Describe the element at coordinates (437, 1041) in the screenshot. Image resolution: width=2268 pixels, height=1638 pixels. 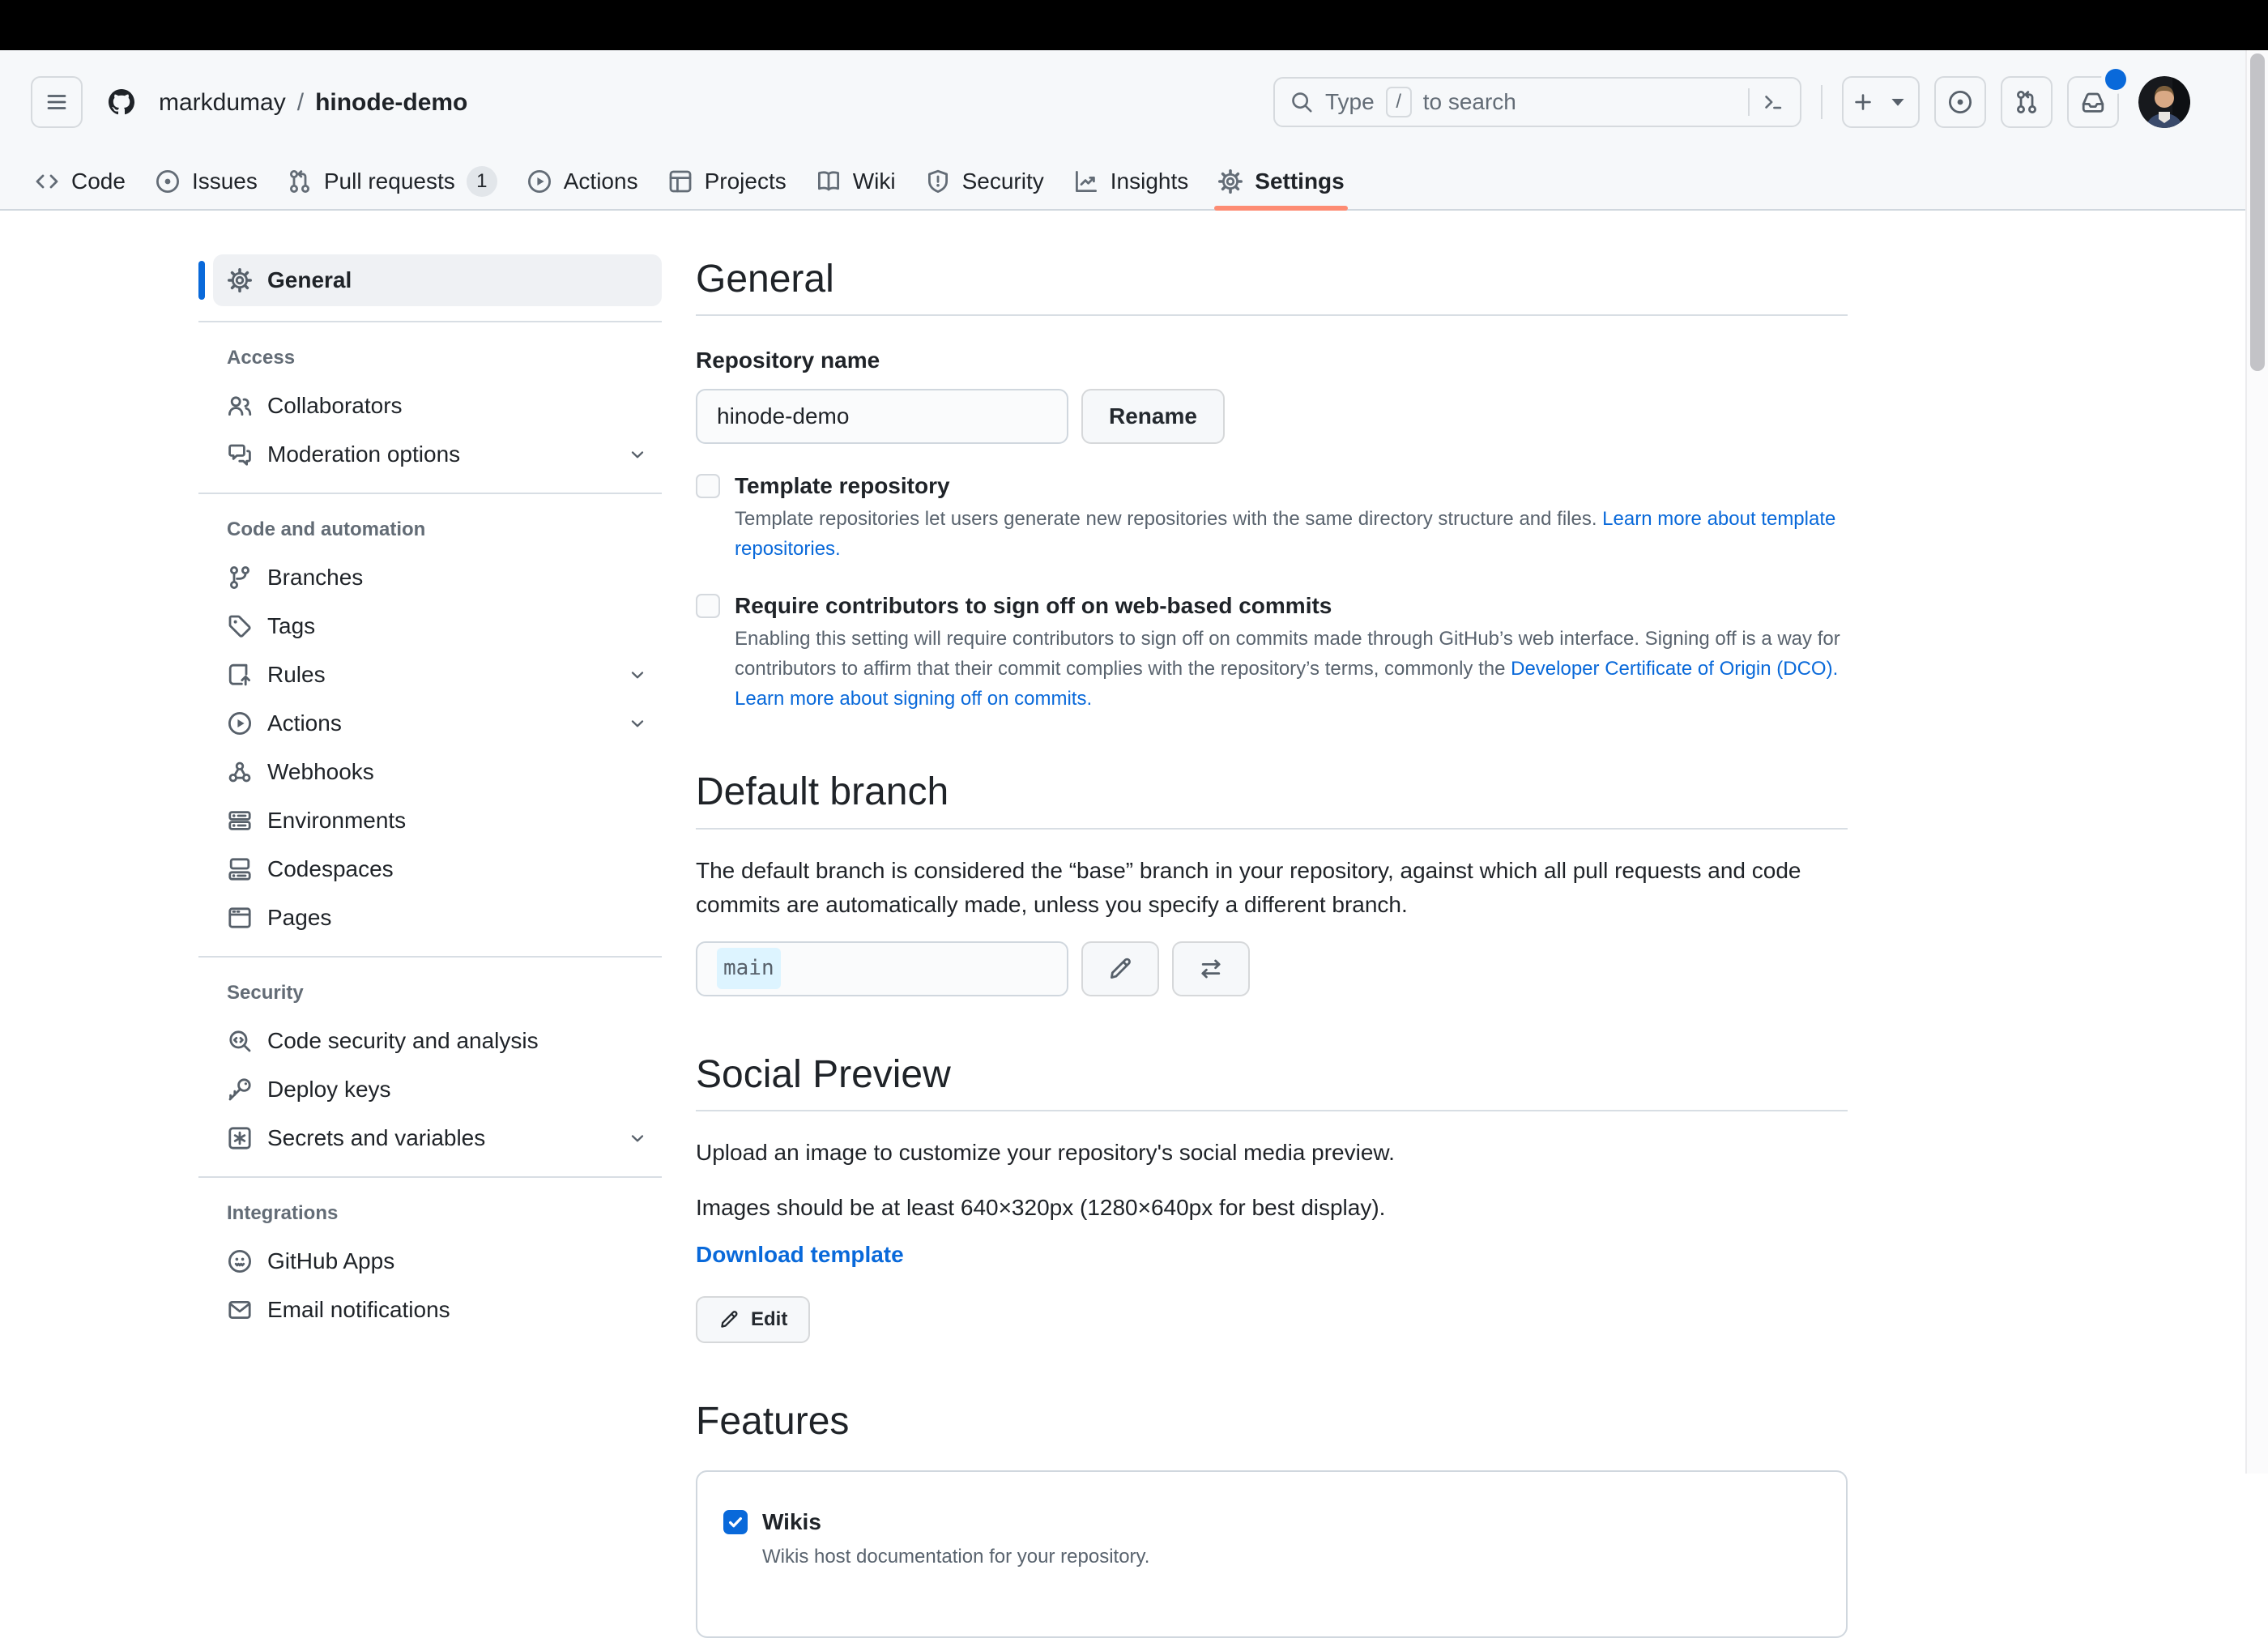
I see `sidebar-item-code-security: Code security and analysis` at that location.